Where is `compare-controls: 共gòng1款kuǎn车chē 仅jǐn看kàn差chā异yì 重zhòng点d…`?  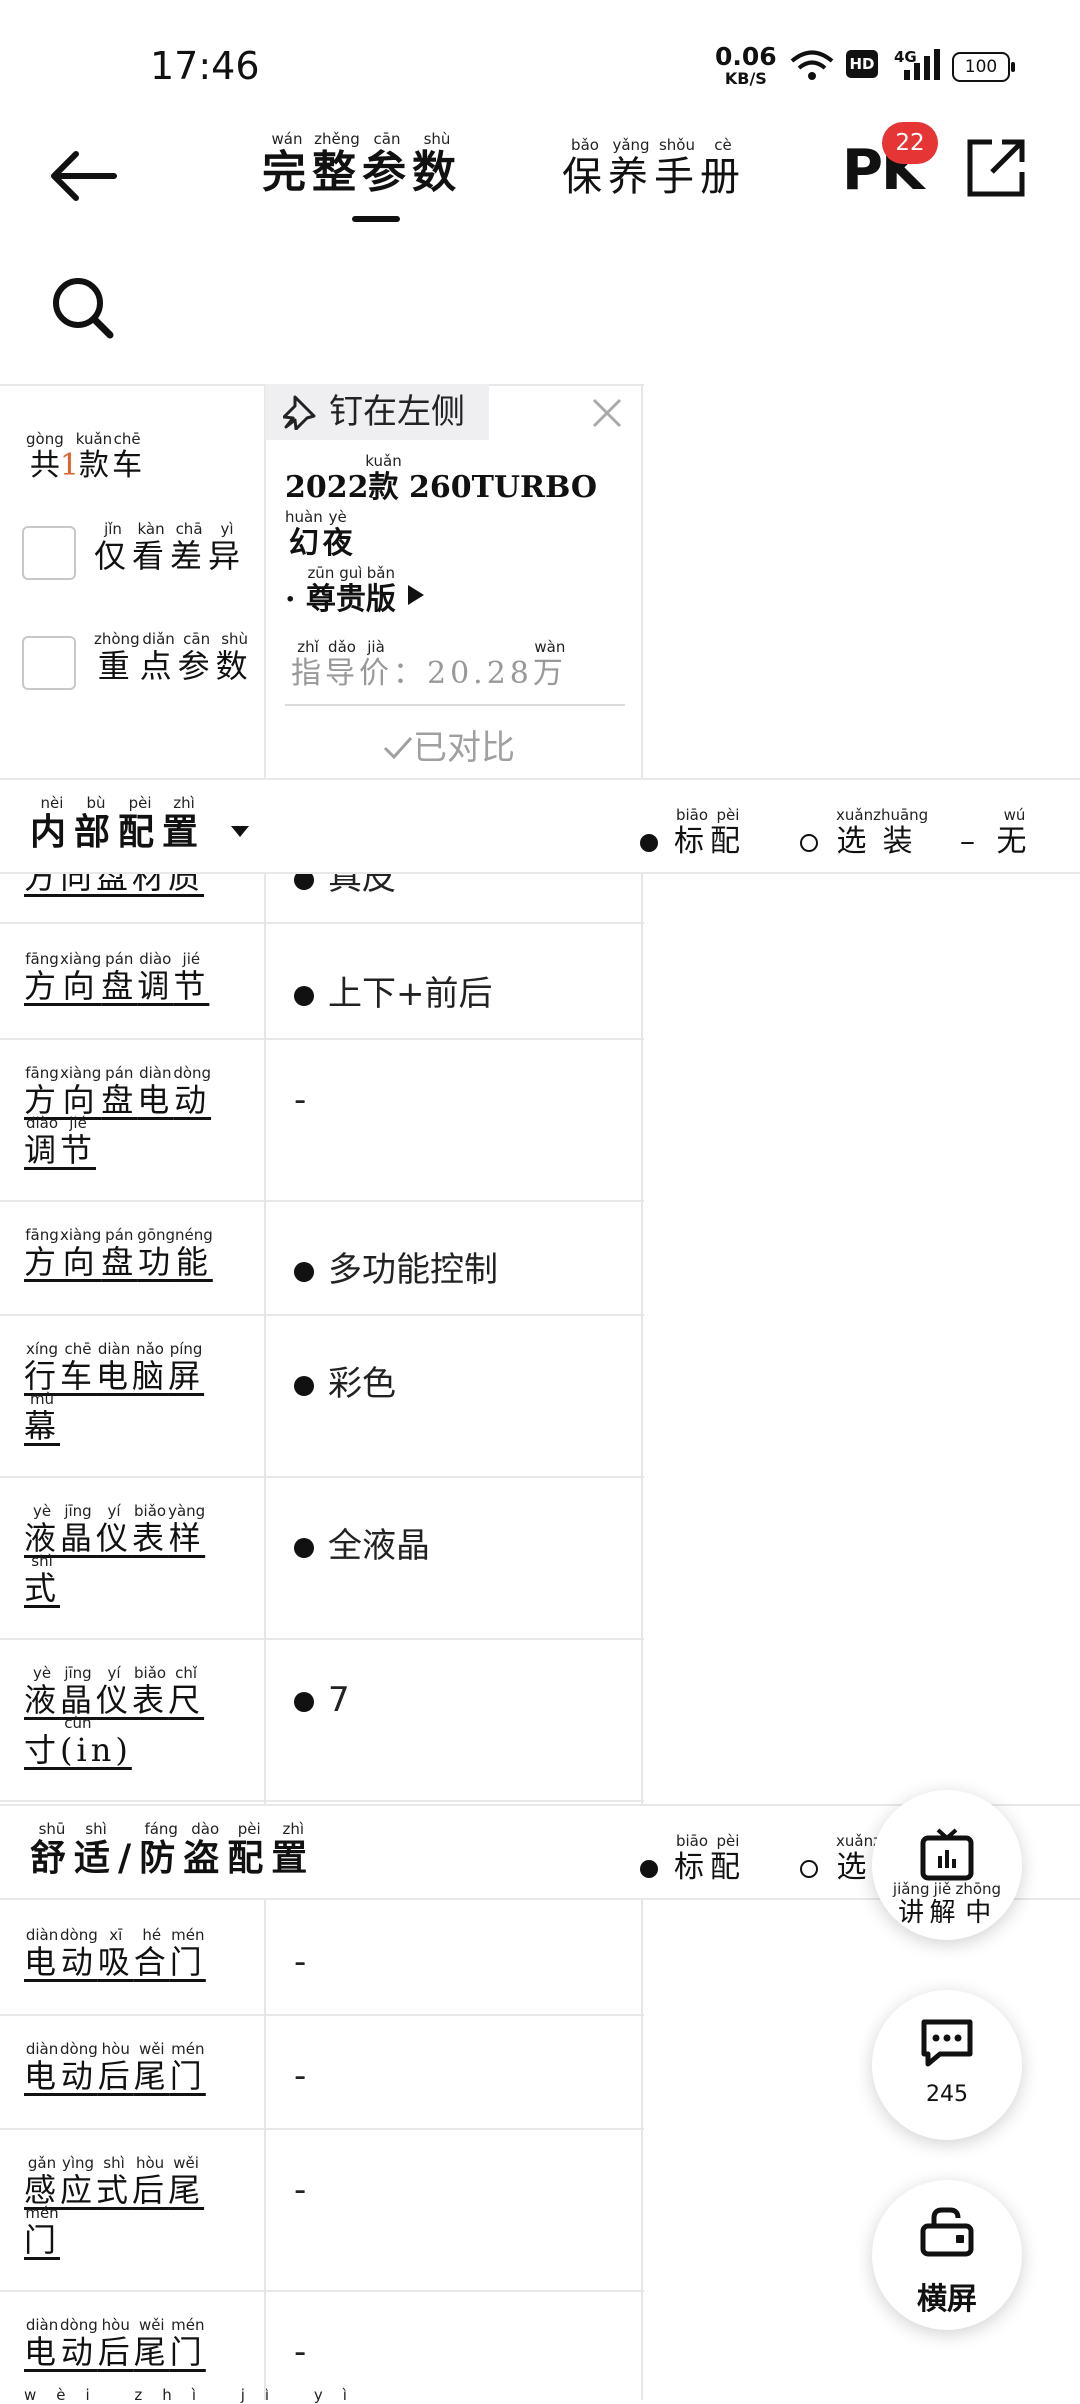 compare-controls: 共gòng1款kuǎn车chē 仅jǐn看kàn差chā异yì 重zhòng点d… is located at coordinates (132, 581).